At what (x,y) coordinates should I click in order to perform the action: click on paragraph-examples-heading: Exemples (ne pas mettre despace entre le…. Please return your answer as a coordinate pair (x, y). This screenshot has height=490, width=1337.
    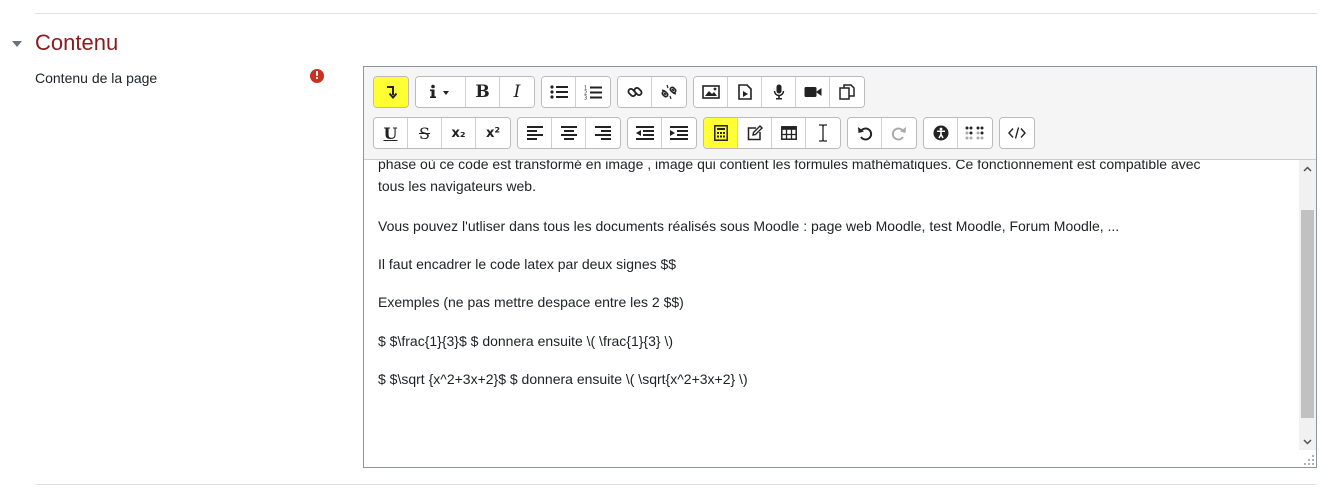
    Looking at the image, I should click on (531, 302).